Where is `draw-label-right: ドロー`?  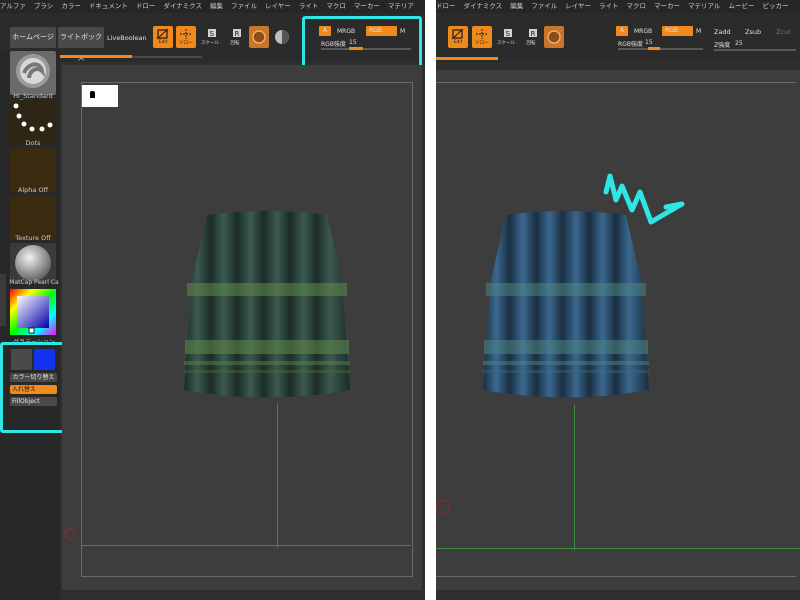
draw-label-right: ドロー is located at coordinates (482, 43).